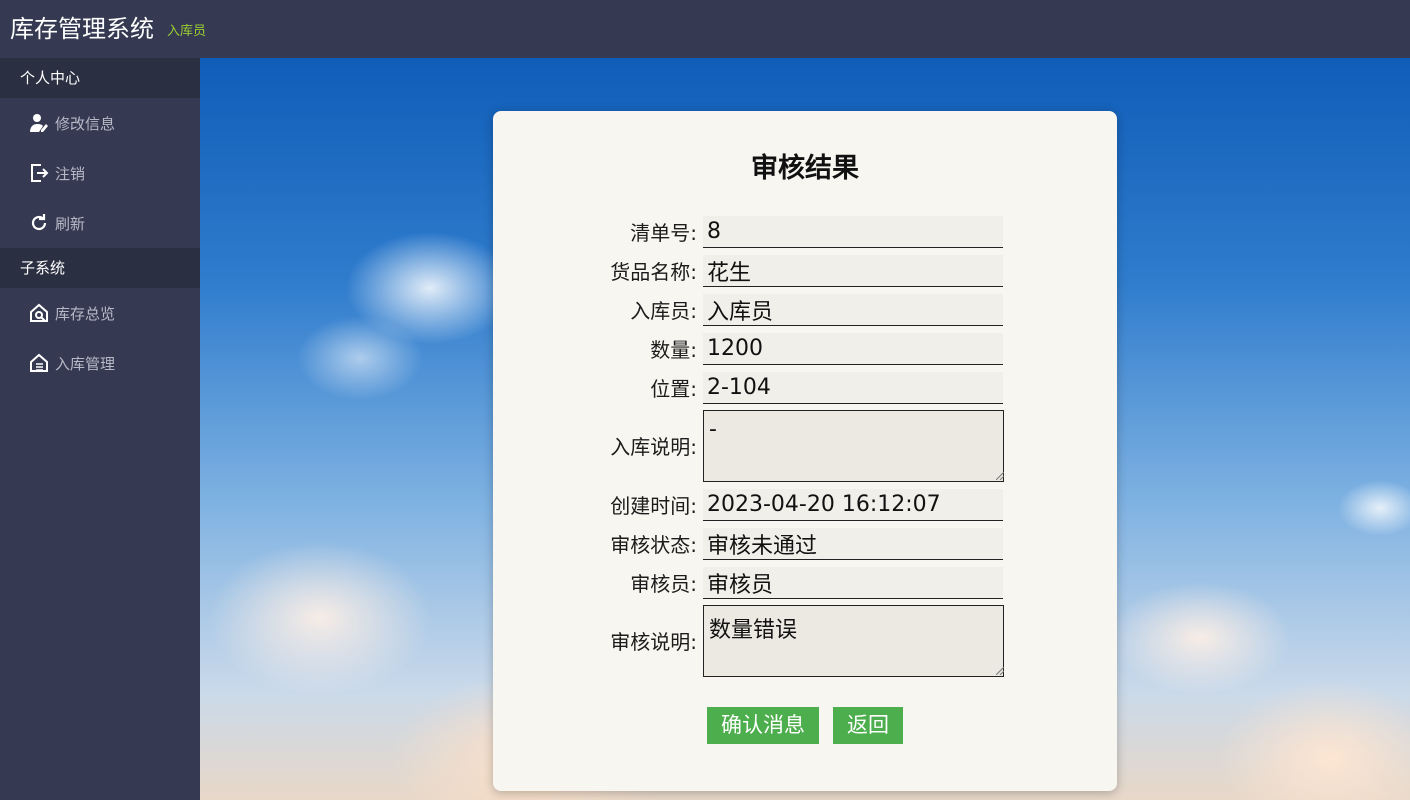 This screenshot has height=800, width=1410. What do you see at coordinates (653, 545) in the screenshot?
I see `field-label: 审核状态:` at bounding box center [653, 545].